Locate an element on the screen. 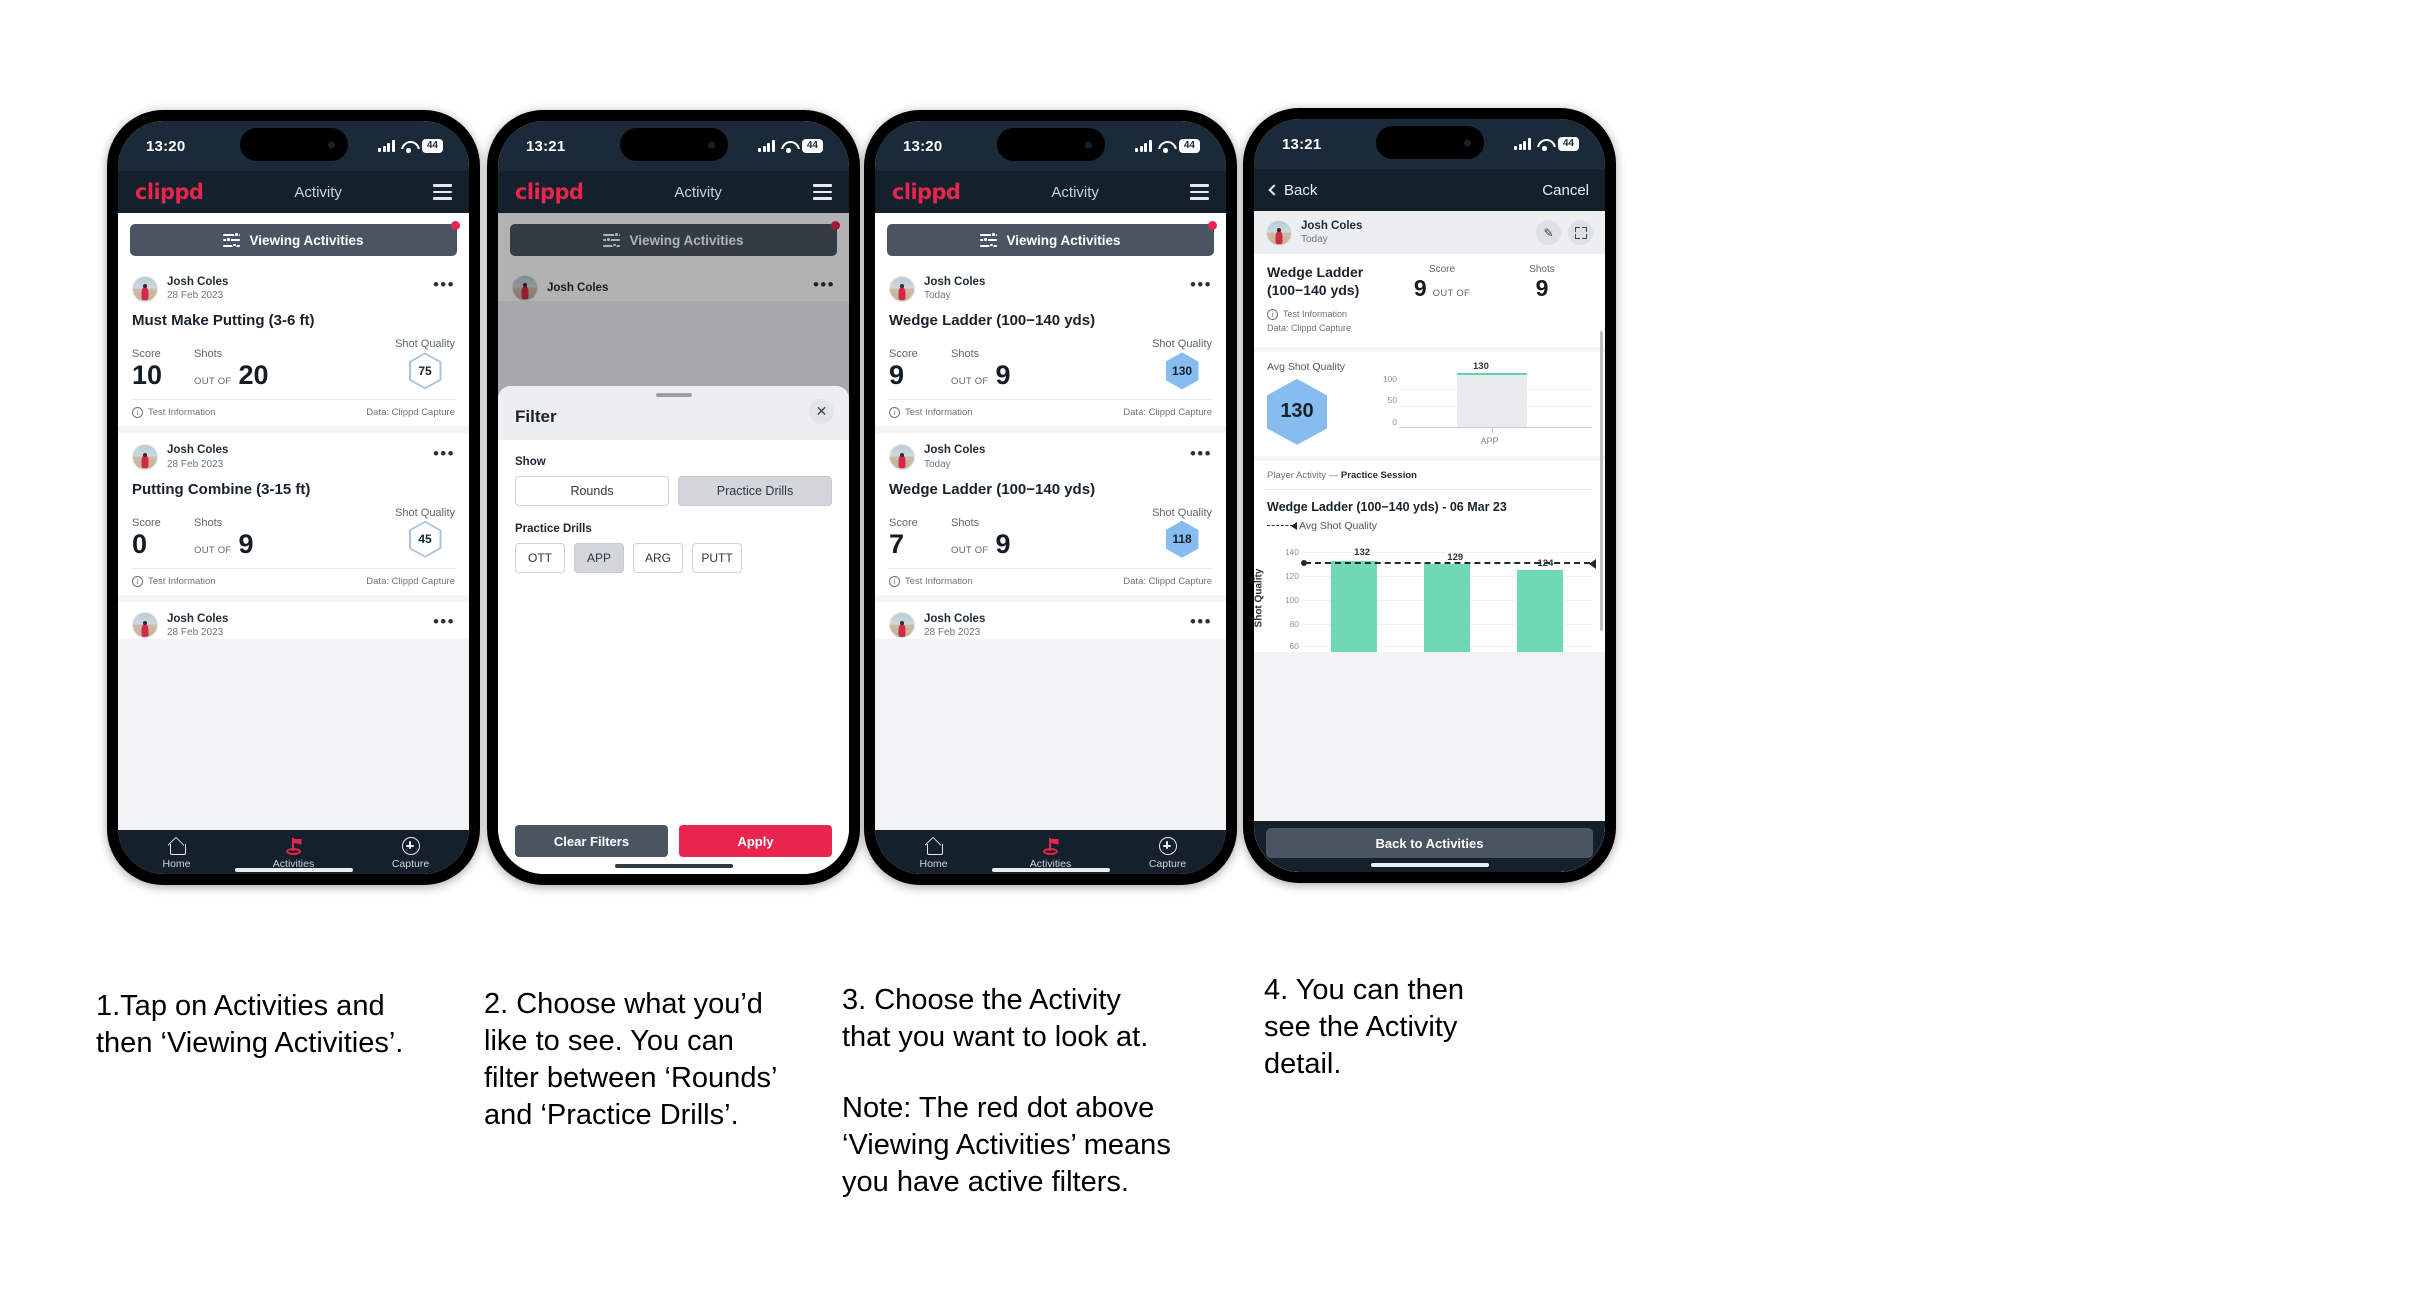 The height and width of the screenshot is (1303, 2423). cancel-button: Cancel is located at coordinates (1565, 190).